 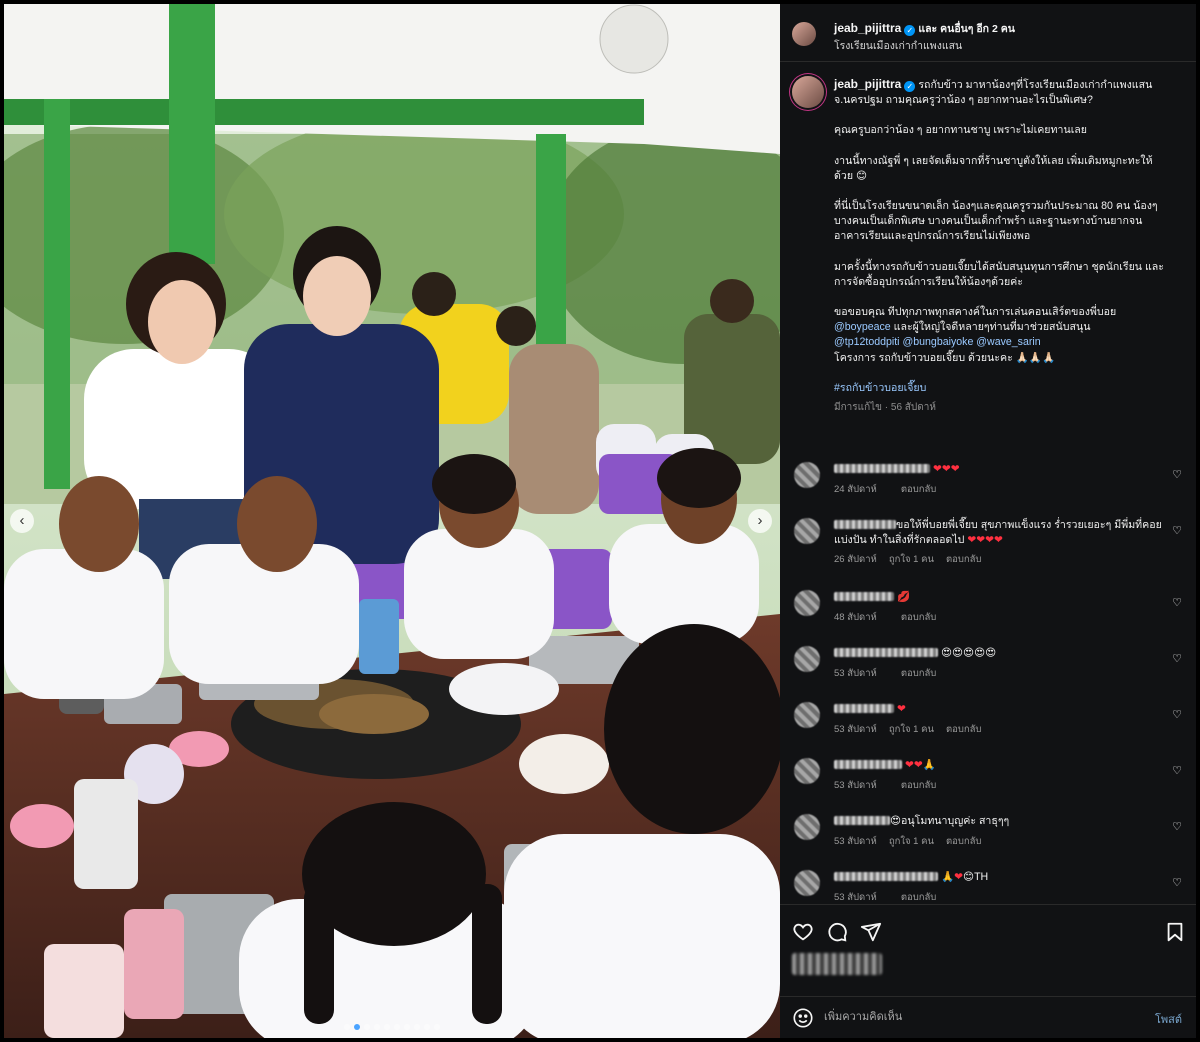 I want to click on location-link: โรงเรียนเมืองเก่ากำแพงแสน, so click(x=898, y=45).